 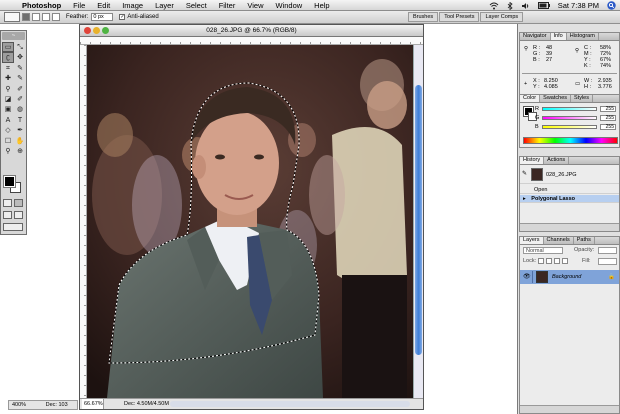 What do you see at coordinates (565, 261) in the screenshot?
I see `lock-all-icon` at bounding box center [565, 261].